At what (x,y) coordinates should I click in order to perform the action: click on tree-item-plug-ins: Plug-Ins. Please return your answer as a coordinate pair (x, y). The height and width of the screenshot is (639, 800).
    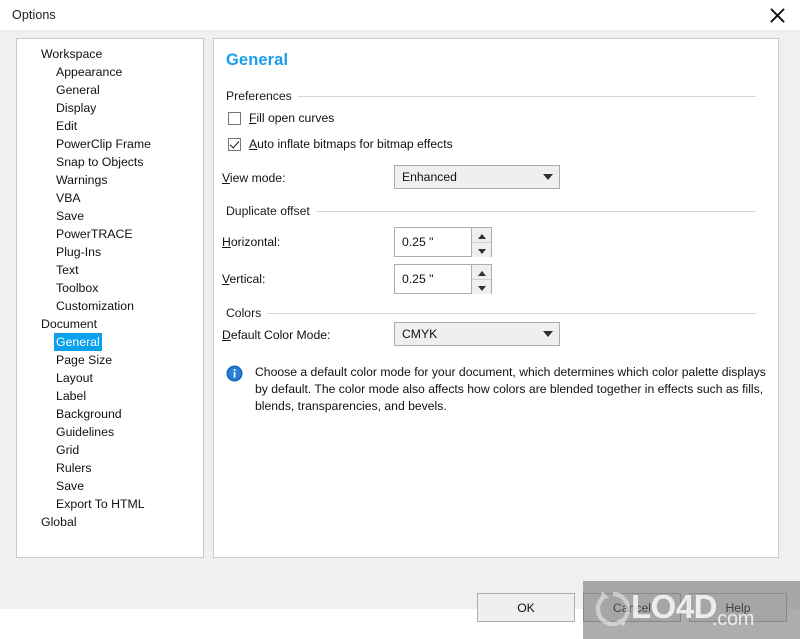
    Looking at the image, I should click on (110, 252).